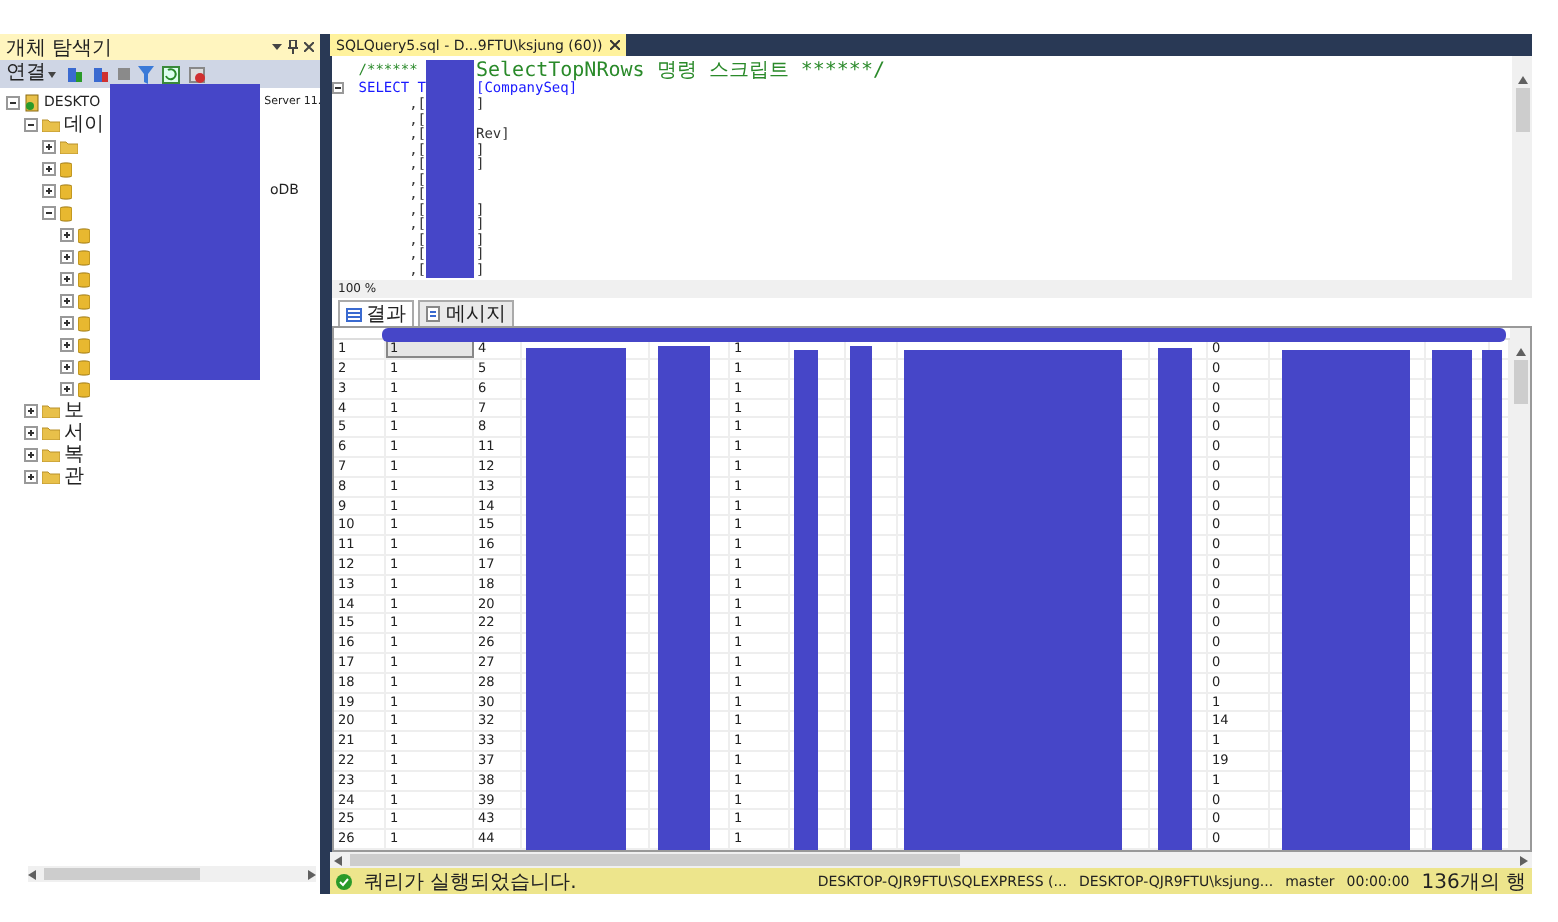 The image size is (1558, 922). What do you see at coordinates (32, 103) in the screenshot?
I see `server-icon` at bounding box center [32, 103].